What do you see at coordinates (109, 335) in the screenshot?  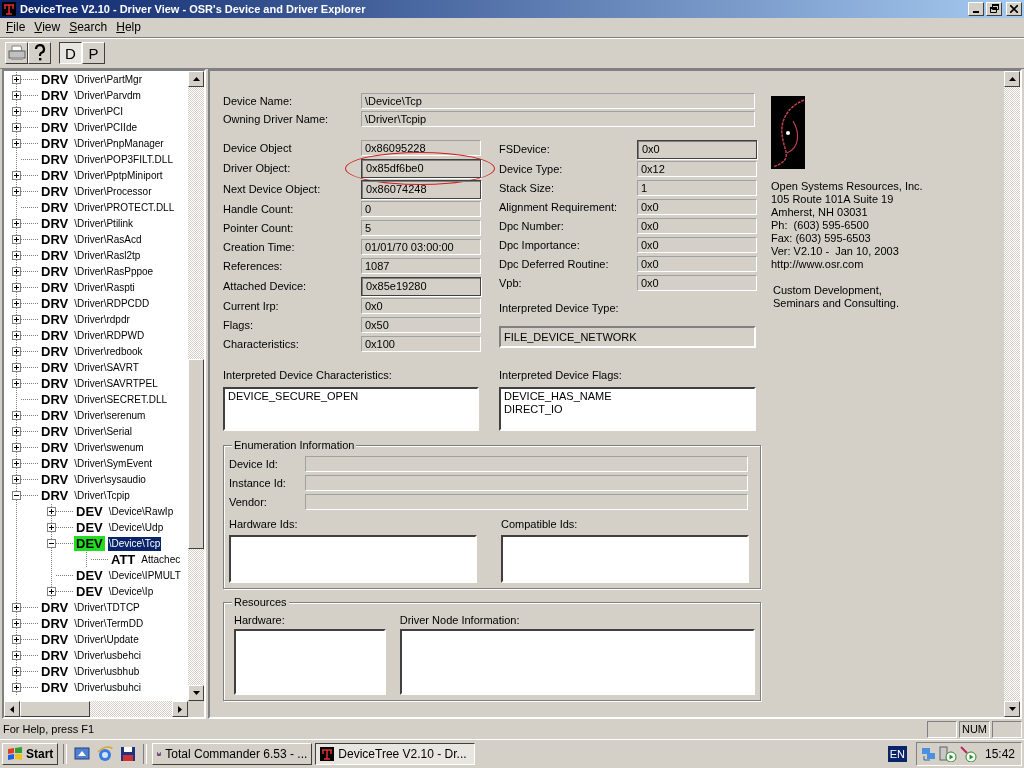 I see `tree-item: \Driver\RDPWD` at bounding box center [109, 335].